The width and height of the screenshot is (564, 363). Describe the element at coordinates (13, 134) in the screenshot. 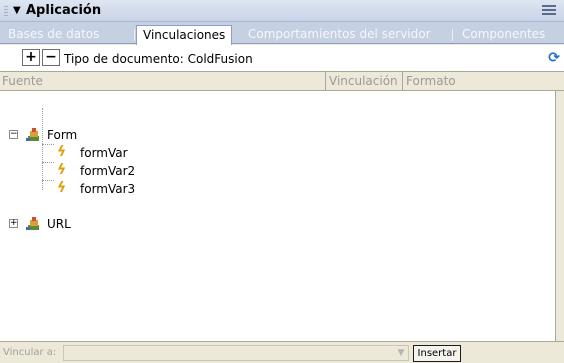

I see `collapse-toggle-icon: −` at that location.